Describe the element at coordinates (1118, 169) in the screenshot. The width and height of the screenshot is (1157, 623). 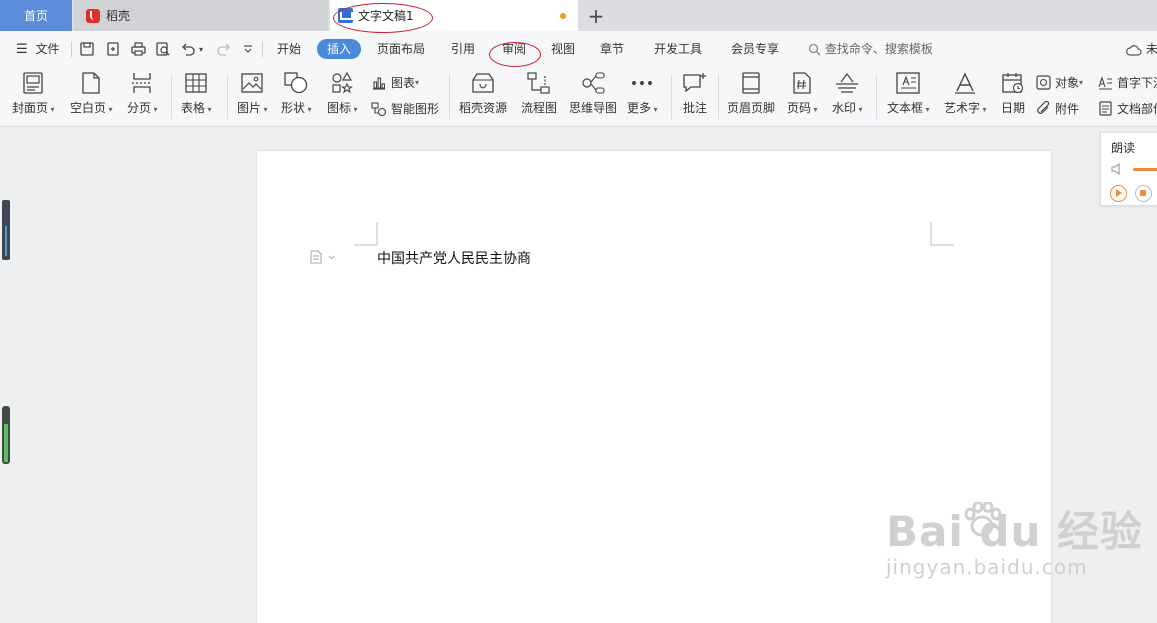
I see `volume-icon` at that location.